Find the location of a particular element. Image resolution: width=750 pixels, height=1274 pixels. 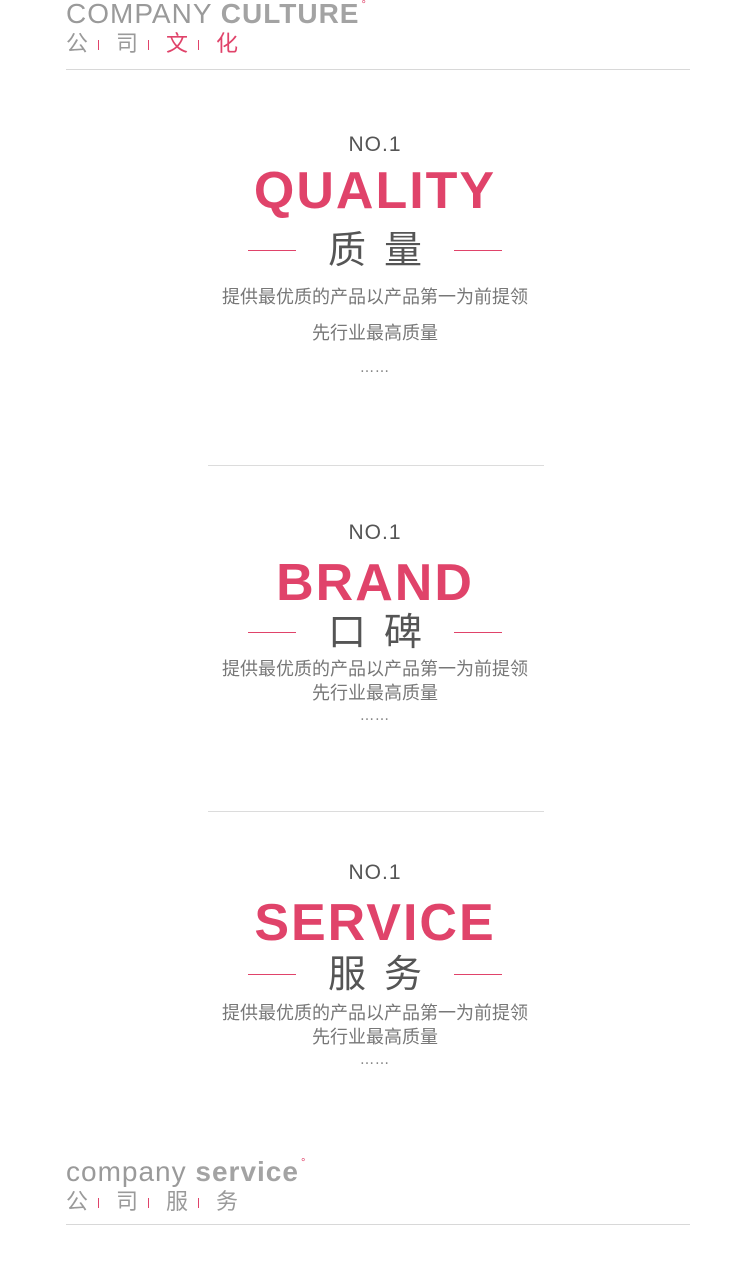

footer-underline is located at coordinates (378, 1224).